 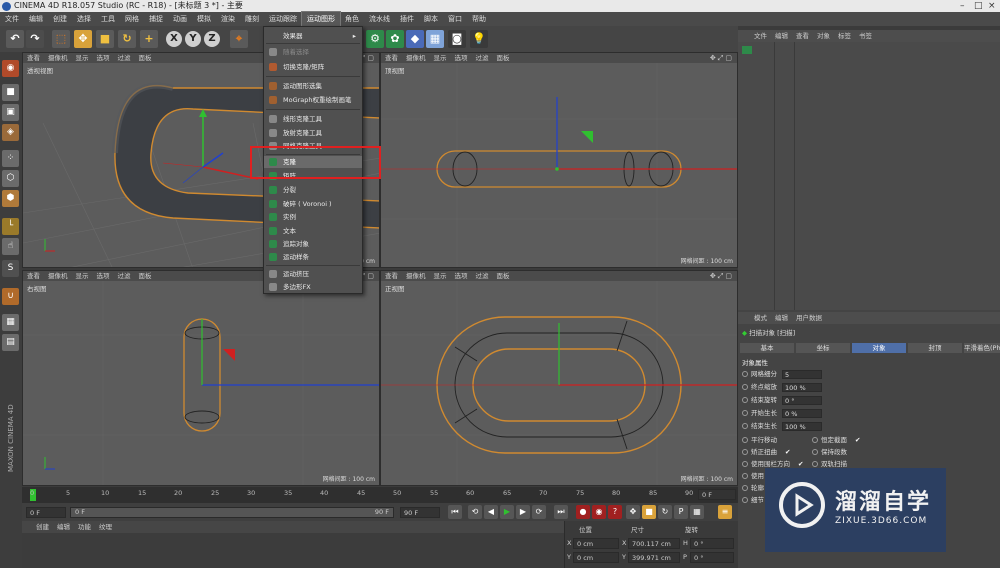 What do you see at coordinates (395, 39) in the screenshot?
I see `mograph-toolbar-icon: ✿` at bounding box center [395, 39].